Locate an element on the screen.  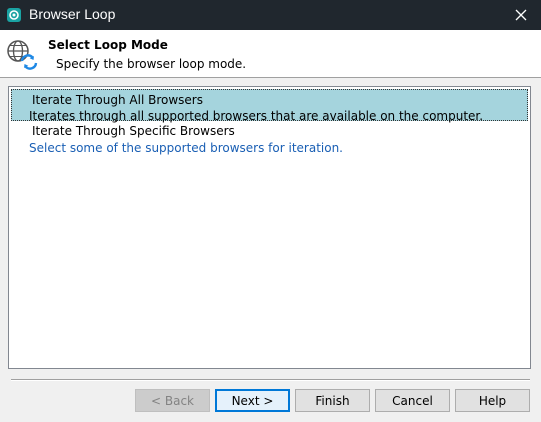
app-icon is located at coordinates (14, 15).